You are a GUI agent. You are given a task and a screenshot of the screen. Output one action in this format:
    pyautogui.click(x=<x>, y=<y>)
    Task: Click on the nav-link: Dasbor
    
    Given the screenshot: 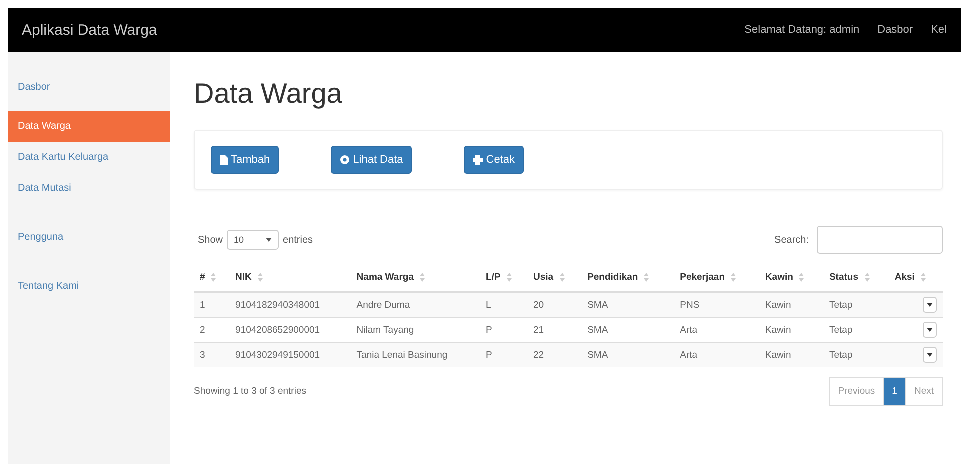 What is the action you would take?
    pyautogui.click(x=896, y=30)
    